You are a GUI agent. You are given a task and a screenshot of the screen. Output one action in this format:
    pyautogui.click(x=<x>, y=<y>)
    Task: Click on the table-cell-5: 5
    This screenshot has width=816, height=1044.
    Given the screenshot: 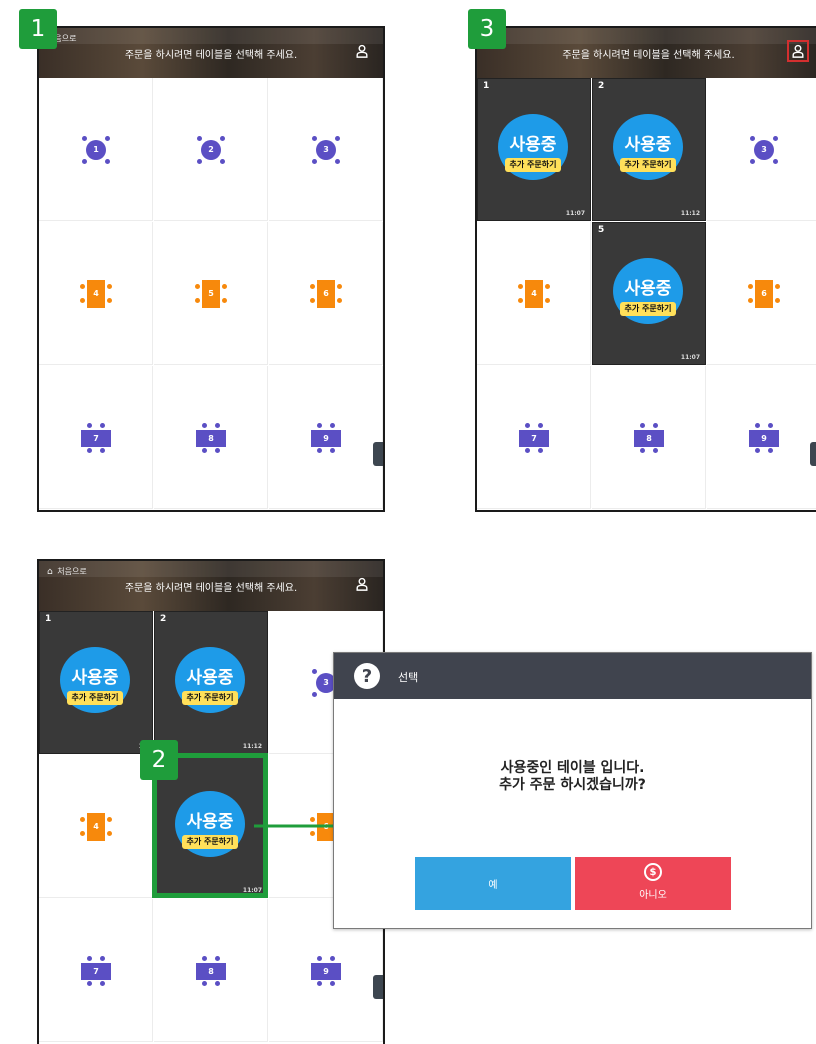 What is the action you would take?
    pyautogui.click(x=211, y=293)
    